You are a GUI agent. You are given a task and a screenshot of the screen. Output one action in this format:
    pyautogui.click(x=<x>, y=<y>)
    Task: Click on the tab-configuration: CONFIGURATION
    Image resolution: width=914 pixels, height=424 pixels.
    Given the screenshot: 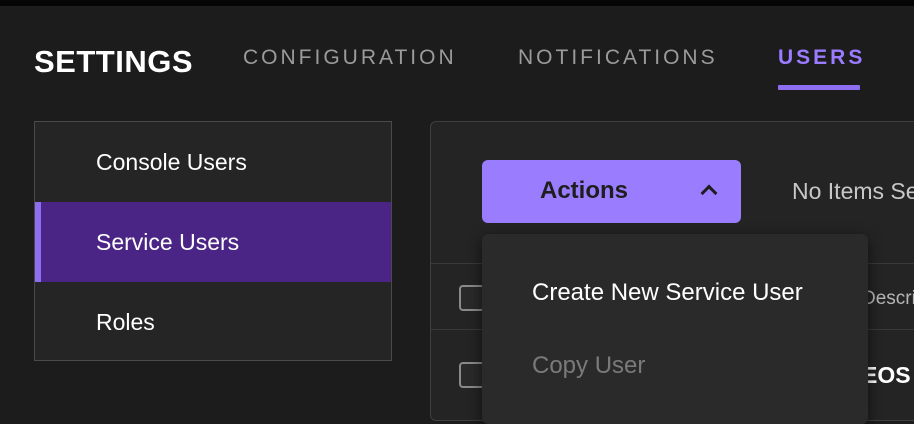 What is the action you would take?
    pyautogui.click(x=350, y=58)
    